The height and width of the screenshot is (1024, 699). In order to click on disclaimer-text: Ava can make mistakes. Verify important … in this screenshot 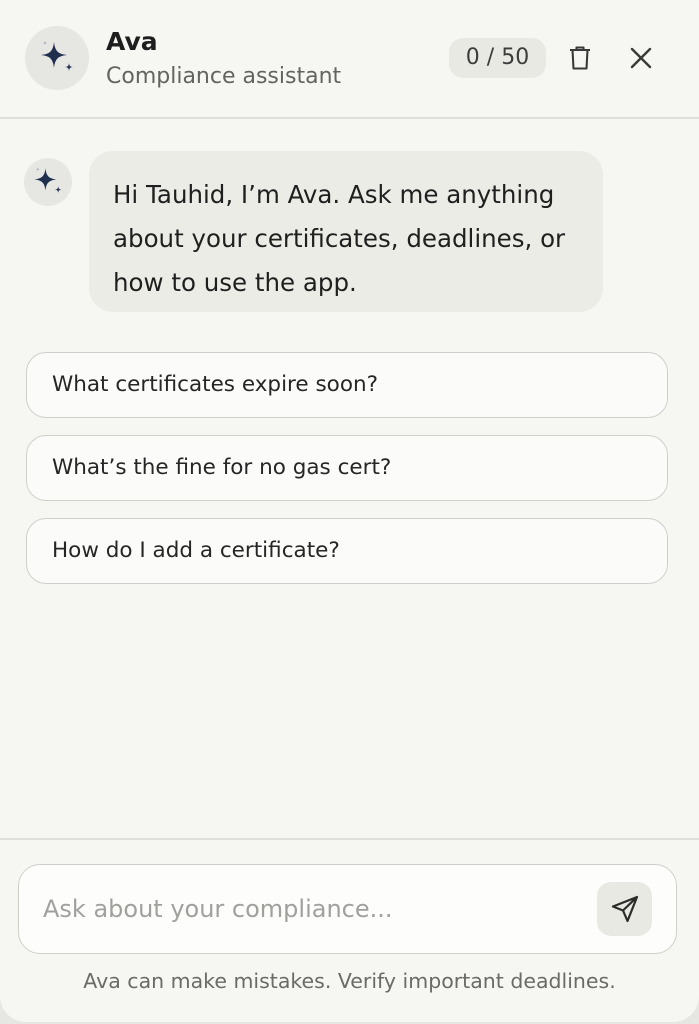, I will do `click(349, 981)`.